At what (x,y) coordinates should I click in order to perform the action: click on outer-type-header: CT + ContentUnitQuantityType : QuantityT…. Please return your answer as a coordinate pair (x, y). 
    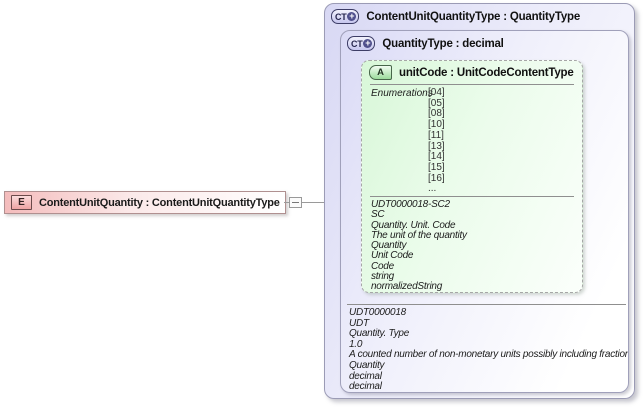
    Looking at the image, I should click on (455, 16).